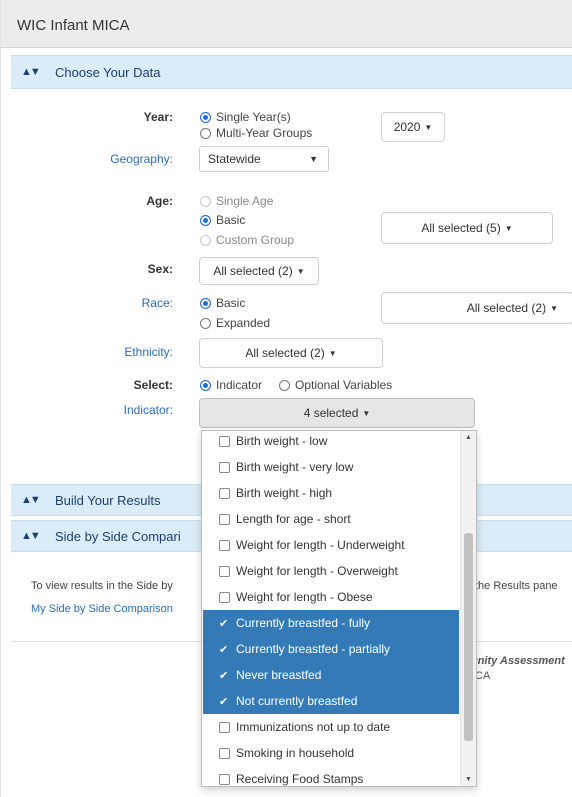 The width and height of the screenshot is (572, 797). What do you see at coordinates (235, 323) in the screenshot?
I see `race-expanded-option: Expanded` at bounding box center [235, 323].